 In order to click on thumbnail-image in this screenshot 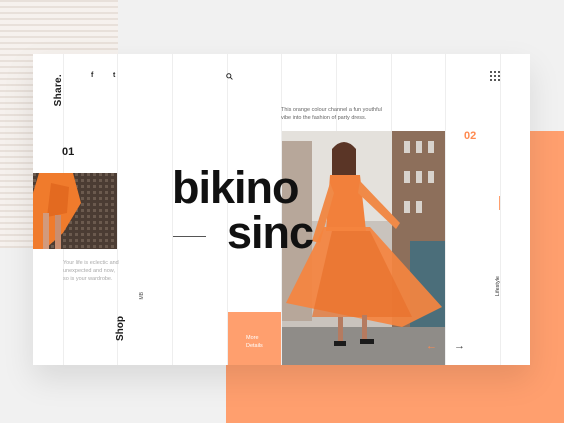, I will do `click(75, 211)`.